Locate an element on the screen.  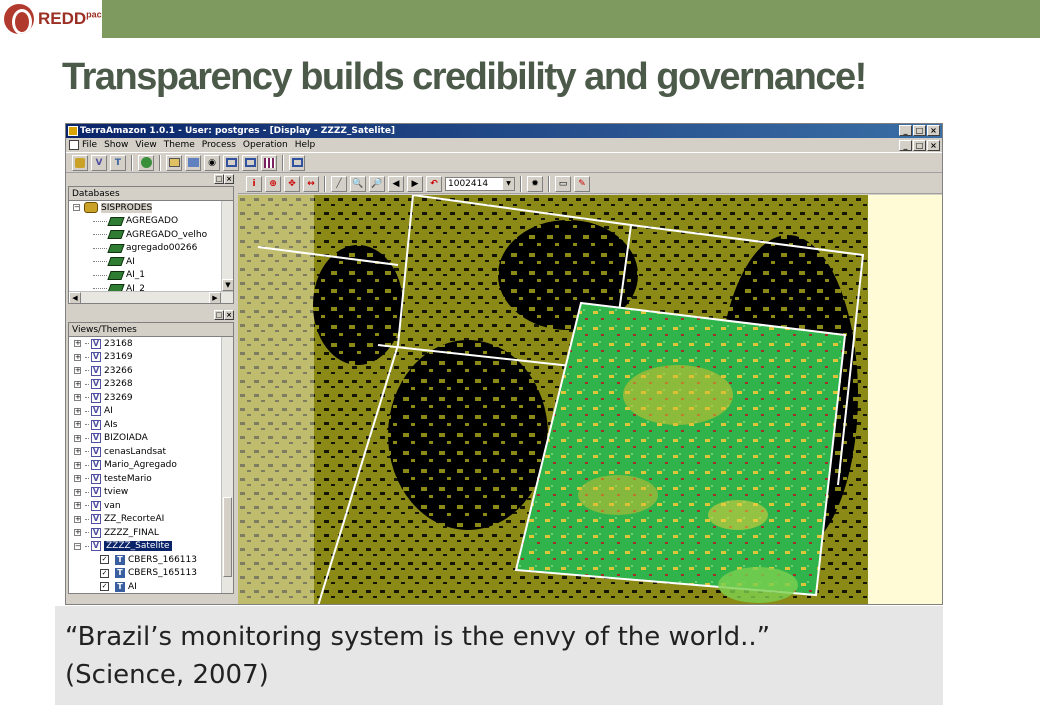
panel-icon is located at coordinates (297, 162).